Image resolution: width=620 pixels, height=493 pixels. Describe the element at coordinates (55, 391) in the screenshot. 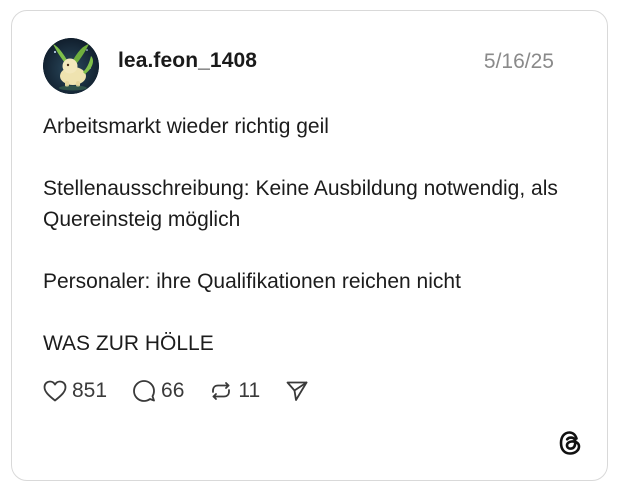

I see `heart-icon` at that location.